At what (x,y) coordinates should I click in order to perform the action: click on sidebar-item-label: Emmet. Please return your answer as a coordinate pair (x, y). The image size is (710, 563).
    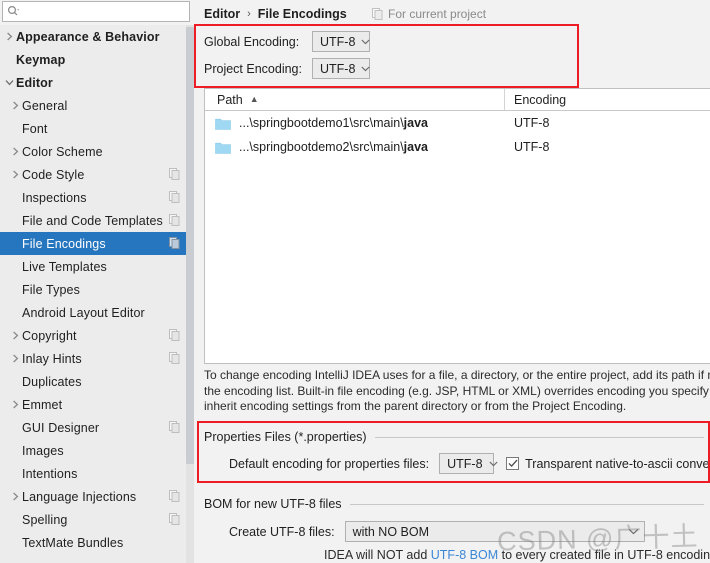
    Looking at the image, I should click on (42, 404).